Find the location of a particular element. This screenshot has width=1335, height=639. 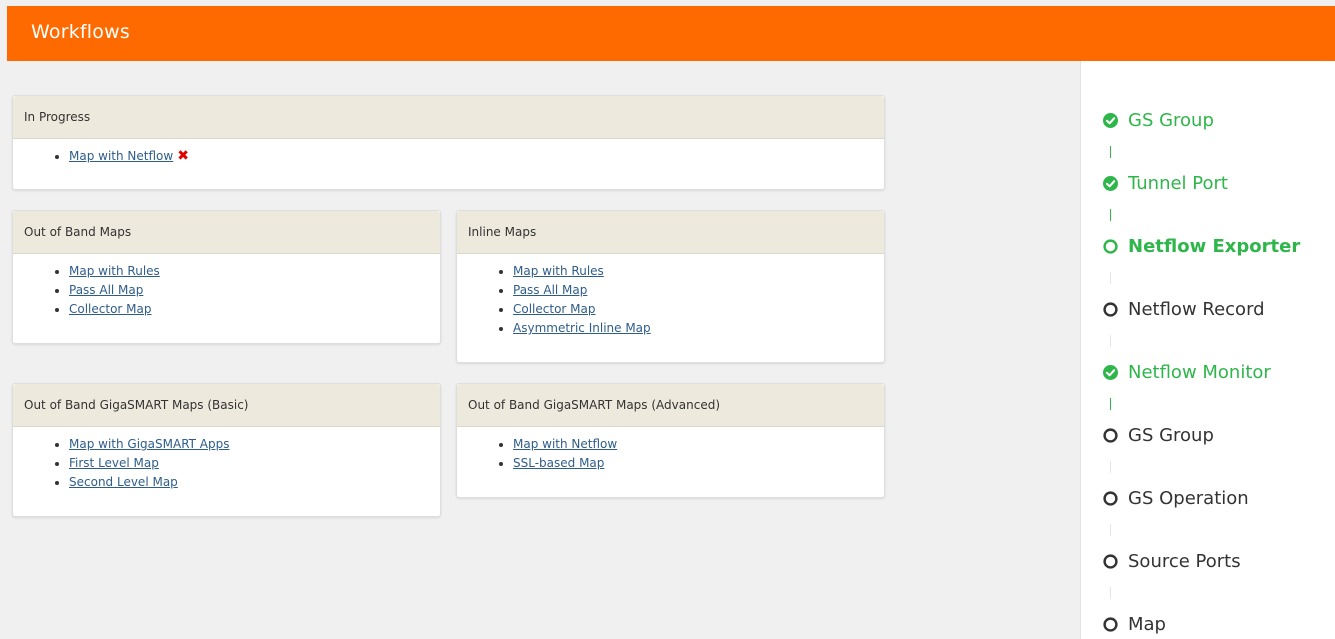

step-label: Map is located at coordinates (1147, 624).